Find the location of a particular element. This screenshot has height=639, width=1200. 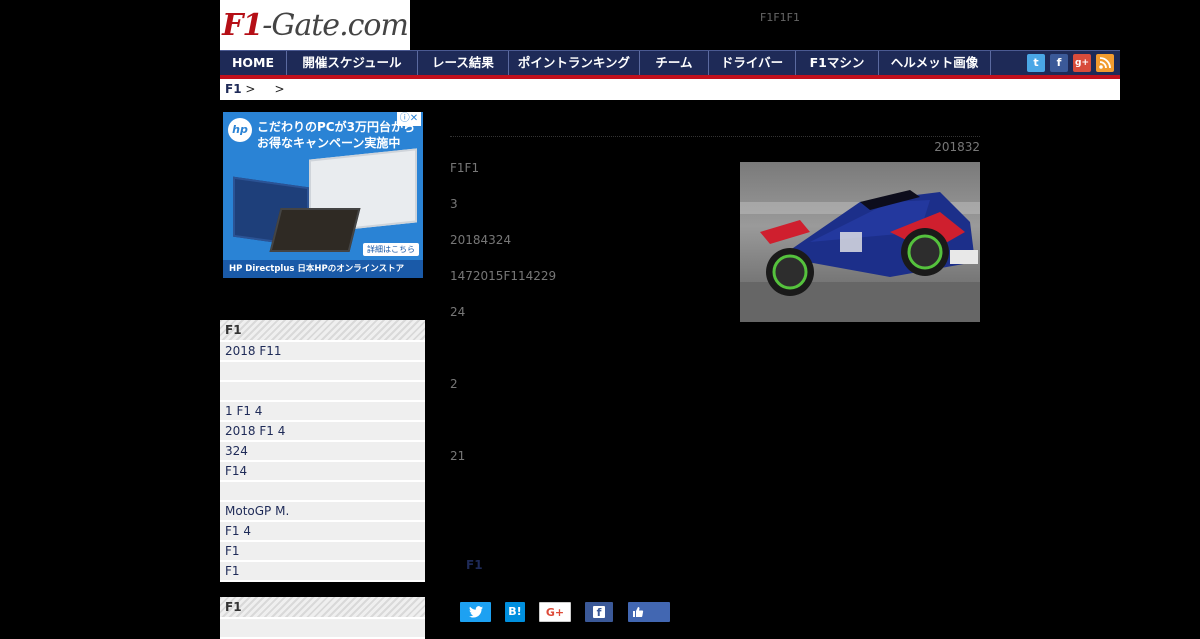

article-date: 201832 is located at coordinates (957, 147).